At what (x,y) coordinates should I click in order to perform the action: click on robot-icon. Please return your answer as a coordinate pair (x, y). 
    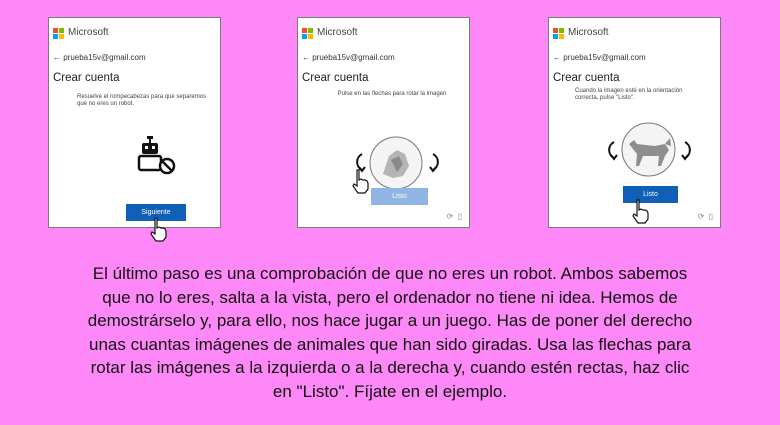
    Looking at the image, I should click on (156, 155).